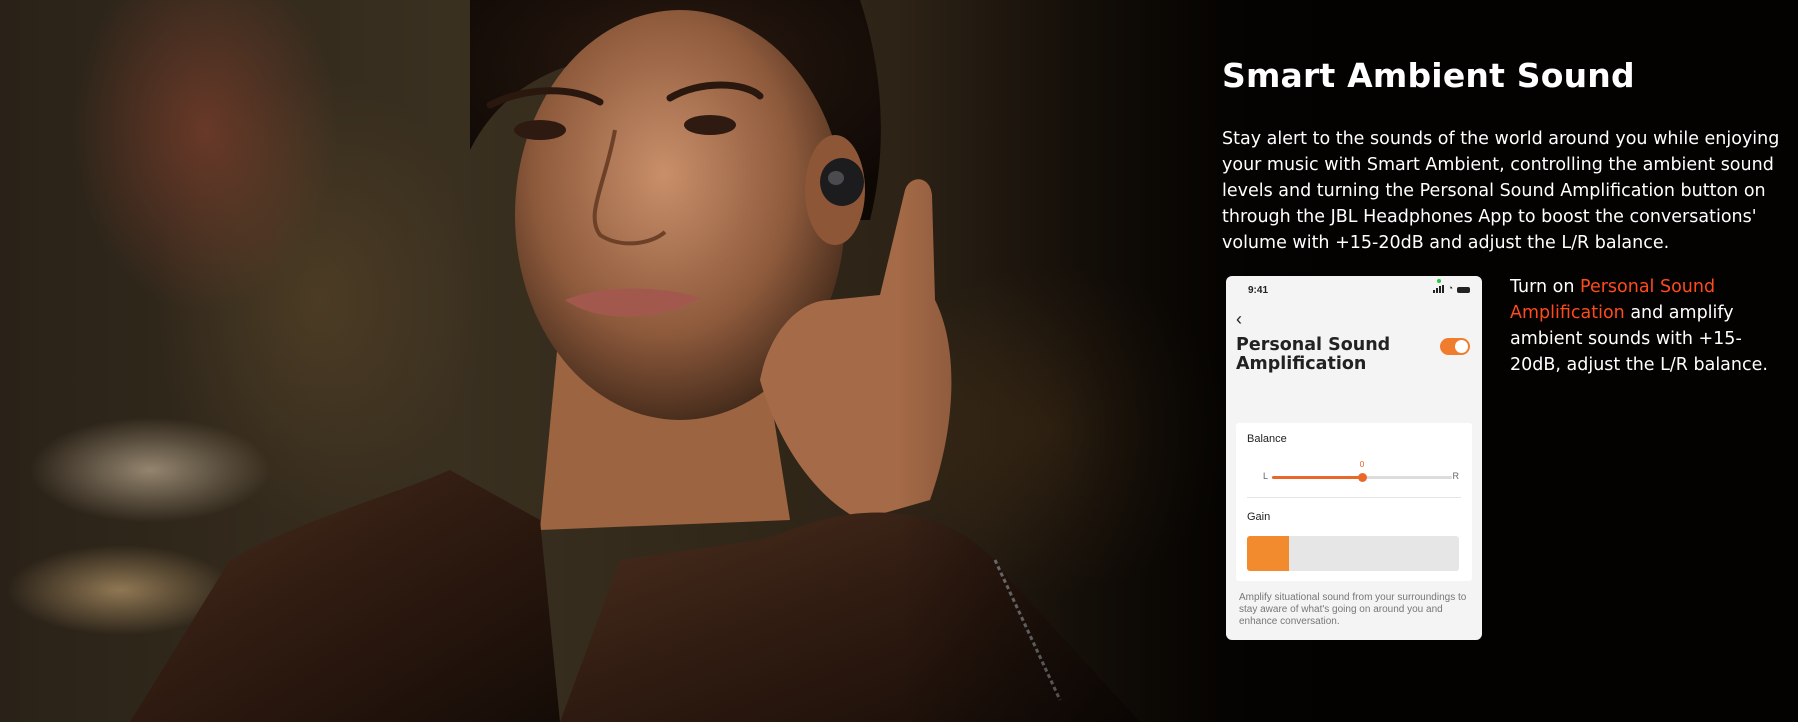 The width and height of the screenshot is (1798, 722). I want to click on privacy-indicator-icon, so click(1438, 281).